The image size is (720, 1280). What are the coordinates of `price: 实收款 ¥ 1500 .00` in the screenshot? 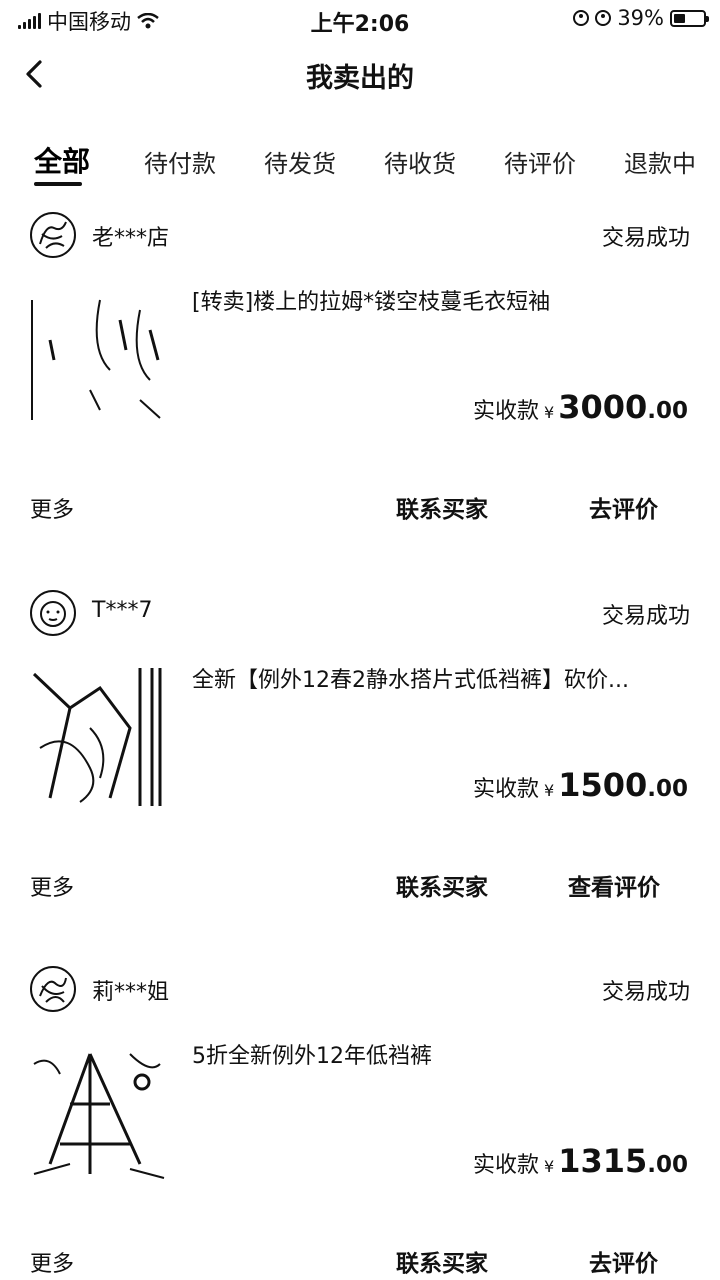 It's located at (580, 785).